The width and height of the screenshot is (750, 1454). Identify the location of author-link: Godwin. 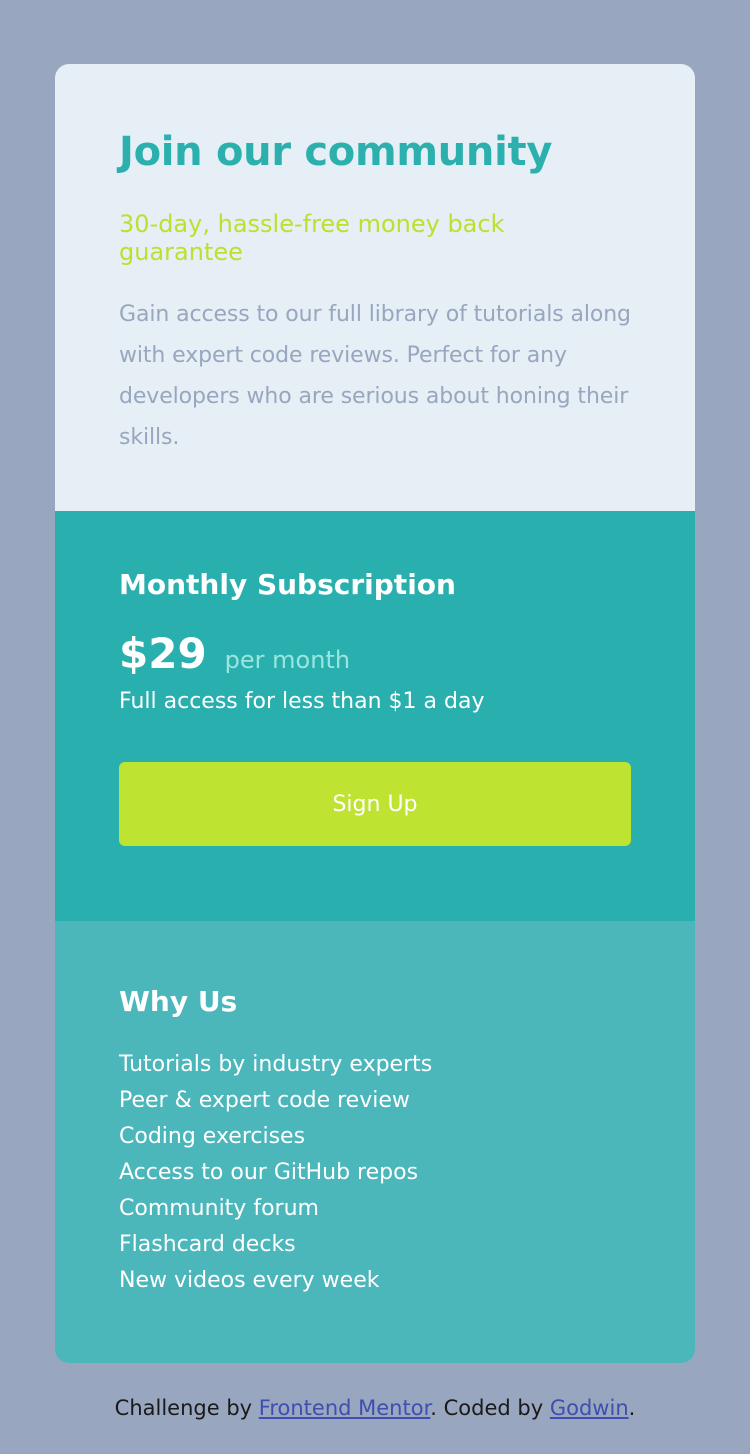
(589, 1408).